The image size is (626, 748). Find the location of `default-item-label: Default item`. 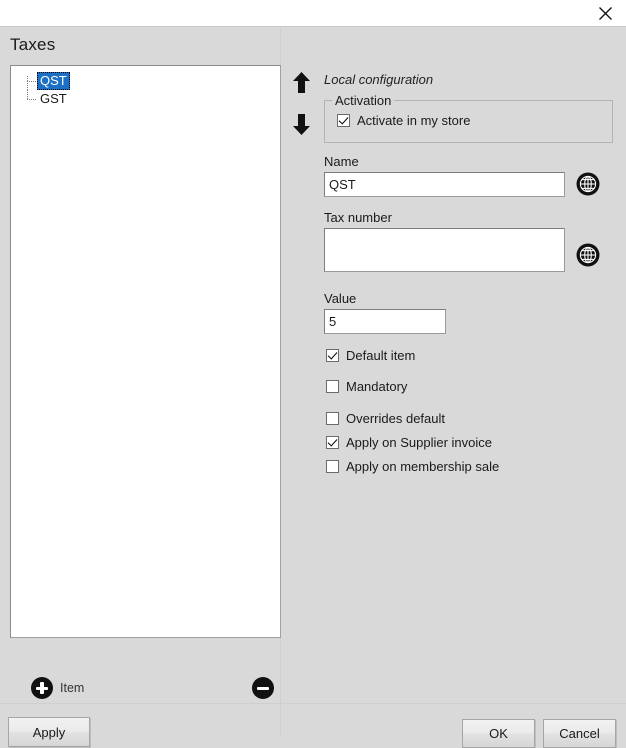

default-item-label: Default item is located at coordinates (381, 355).